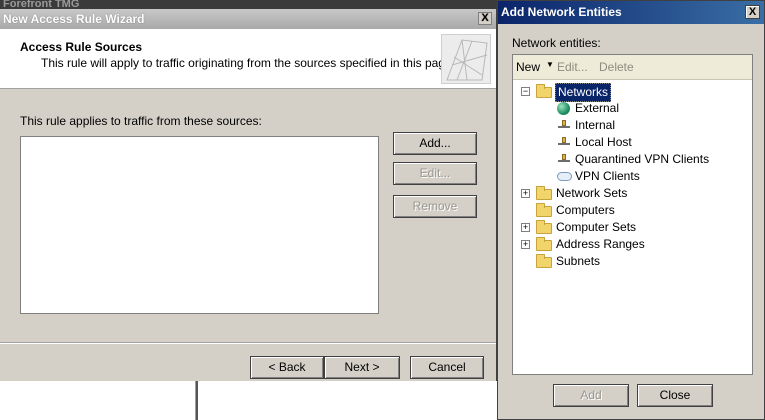 The width and height of the screenshot is (765, 420). Describe the element at coordinates (607, 176) in the screenshot. I see `tree-node-label: VPN Clients` at that location.